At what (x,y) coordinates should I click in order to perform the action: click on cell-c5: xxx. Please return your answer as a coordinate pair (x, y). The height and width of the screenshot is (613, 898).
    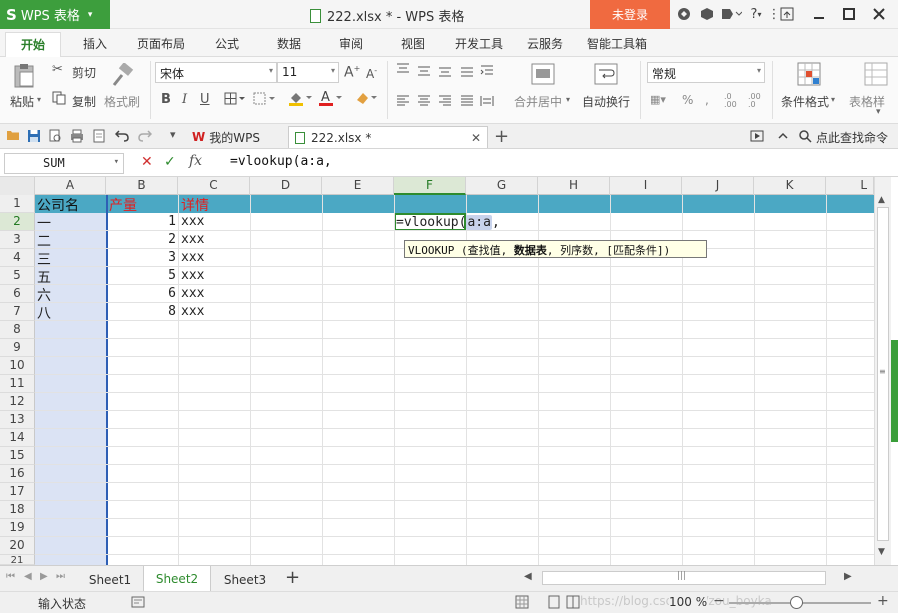
    Looking at the image, I should click on (192, 277).